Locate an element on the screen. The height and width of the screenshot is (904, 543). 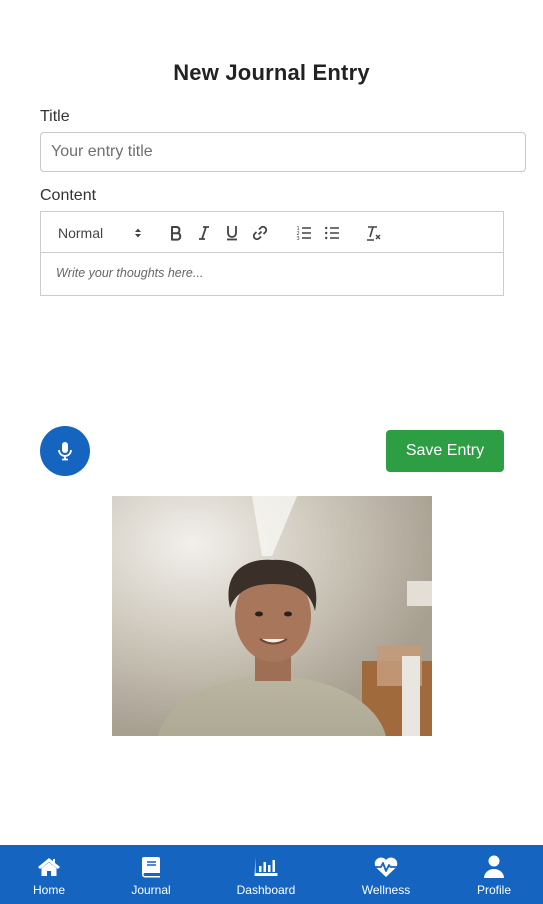
heartbeat-icon is located at coordinates (386, 867).